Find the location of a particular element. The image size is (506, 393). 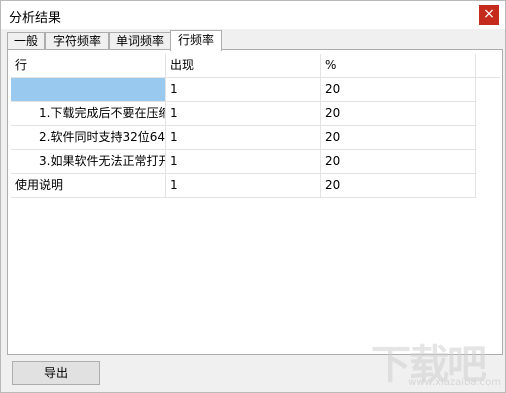

tab-char-frequency: 字符频率 is located at coordinates (77, 41).